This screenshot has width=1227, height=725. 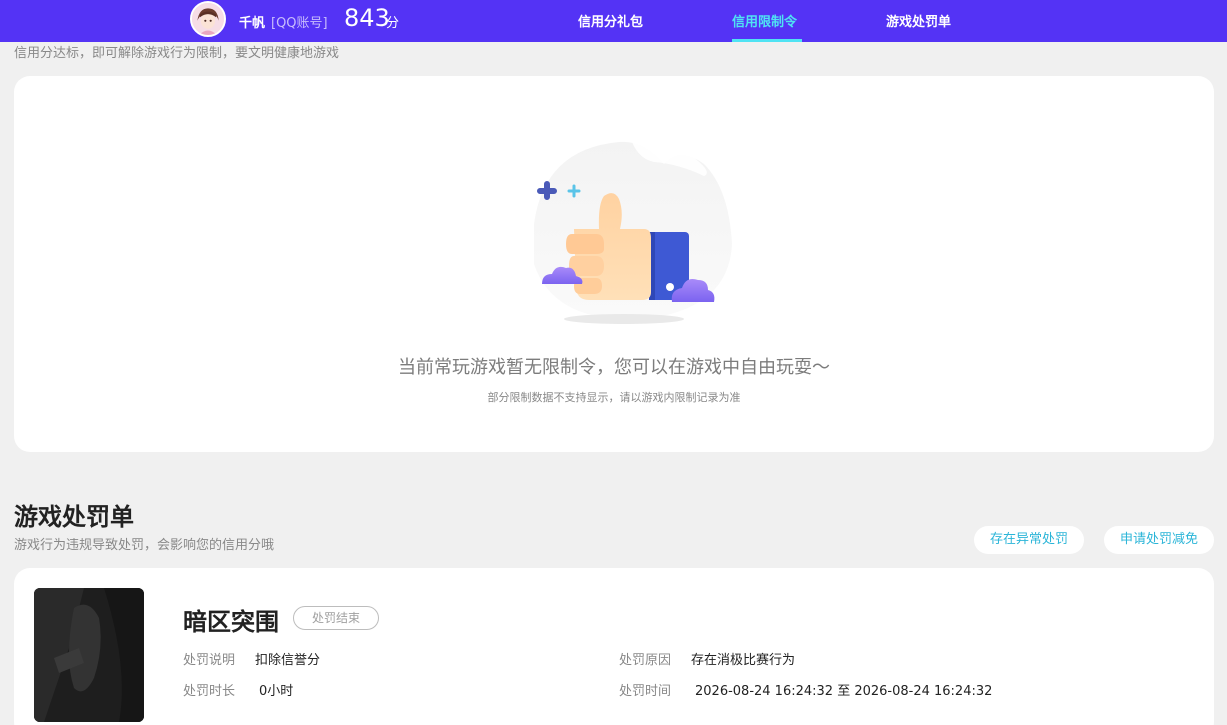 What do you see at coordinates (276, 691) in the screenshot?
I see `penalty-duration-value: 0小时` at bounding box center [276, 691].